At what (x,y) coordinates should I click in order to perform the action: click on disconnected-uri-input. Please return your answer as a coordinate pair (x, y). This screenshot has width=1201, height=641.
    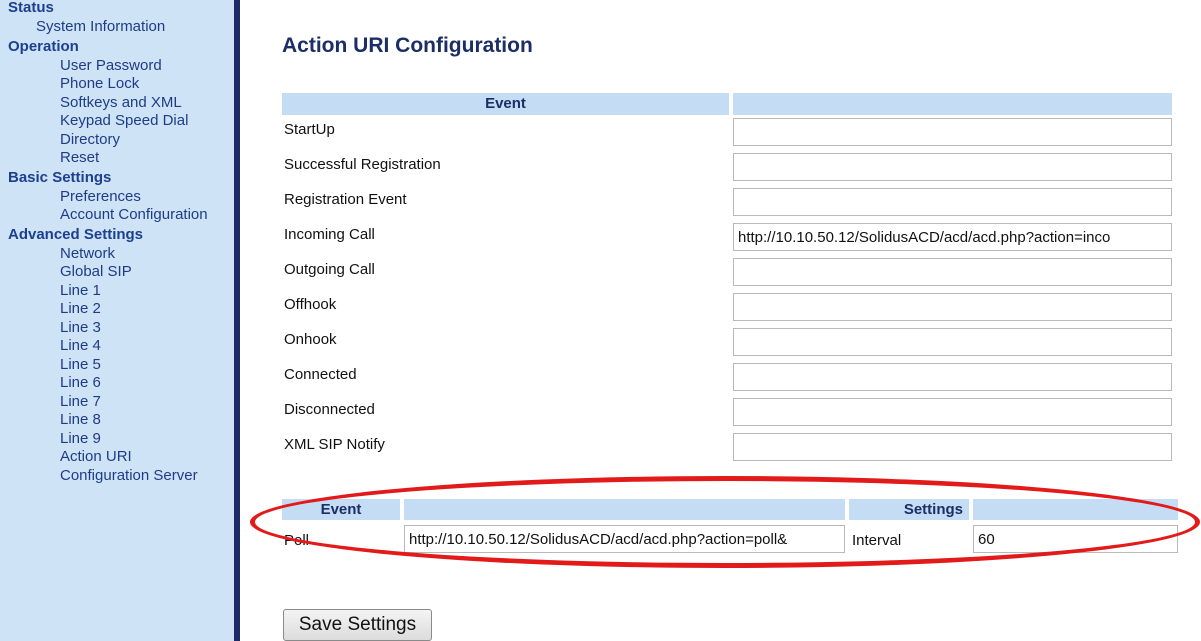
    Looking at the image, I should click on (952, 412).